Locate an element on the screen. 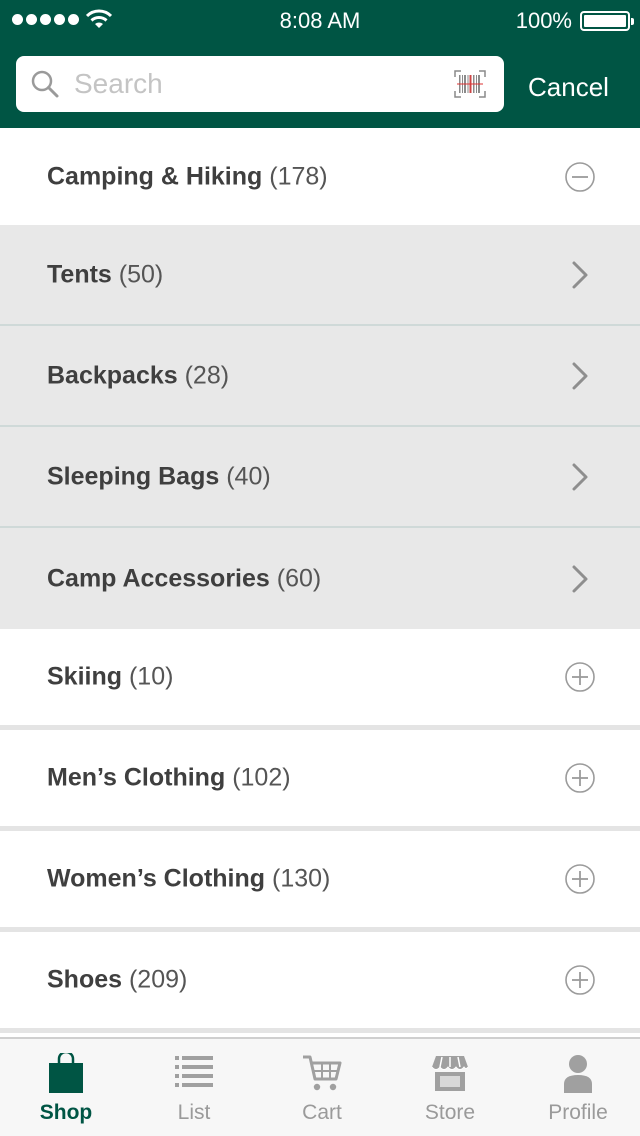 The width and height of the screenshot is (640, 1136). category-row-shoes: Shoes (209) is located at coordinates (320, 982).